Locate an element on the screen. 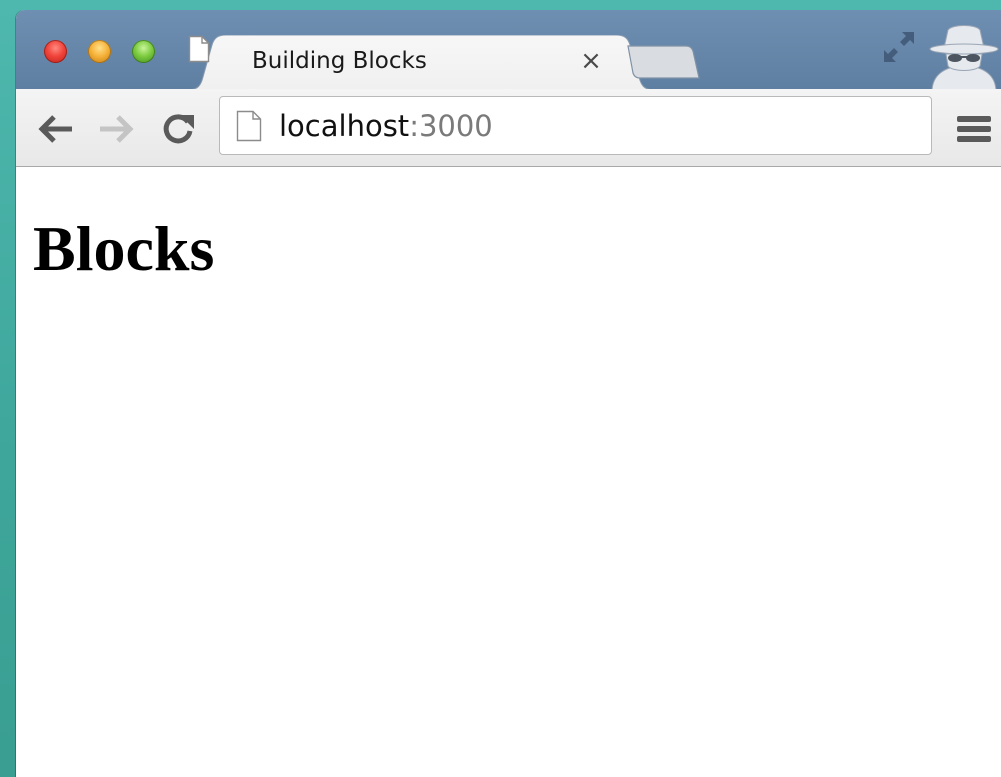  fullscreen-icon is located at coordinates (899, 47).